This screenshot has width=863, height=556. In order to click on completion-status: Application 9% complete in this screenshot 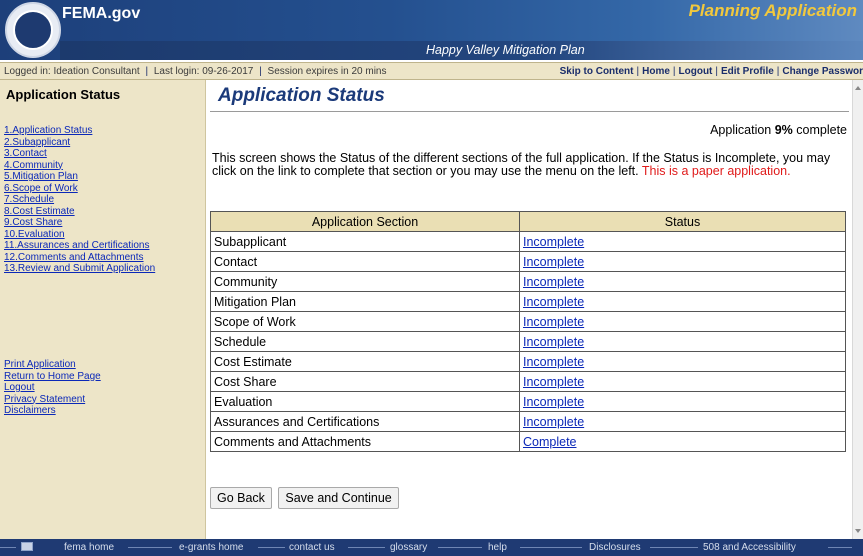, I will do `click(778, 130)`.